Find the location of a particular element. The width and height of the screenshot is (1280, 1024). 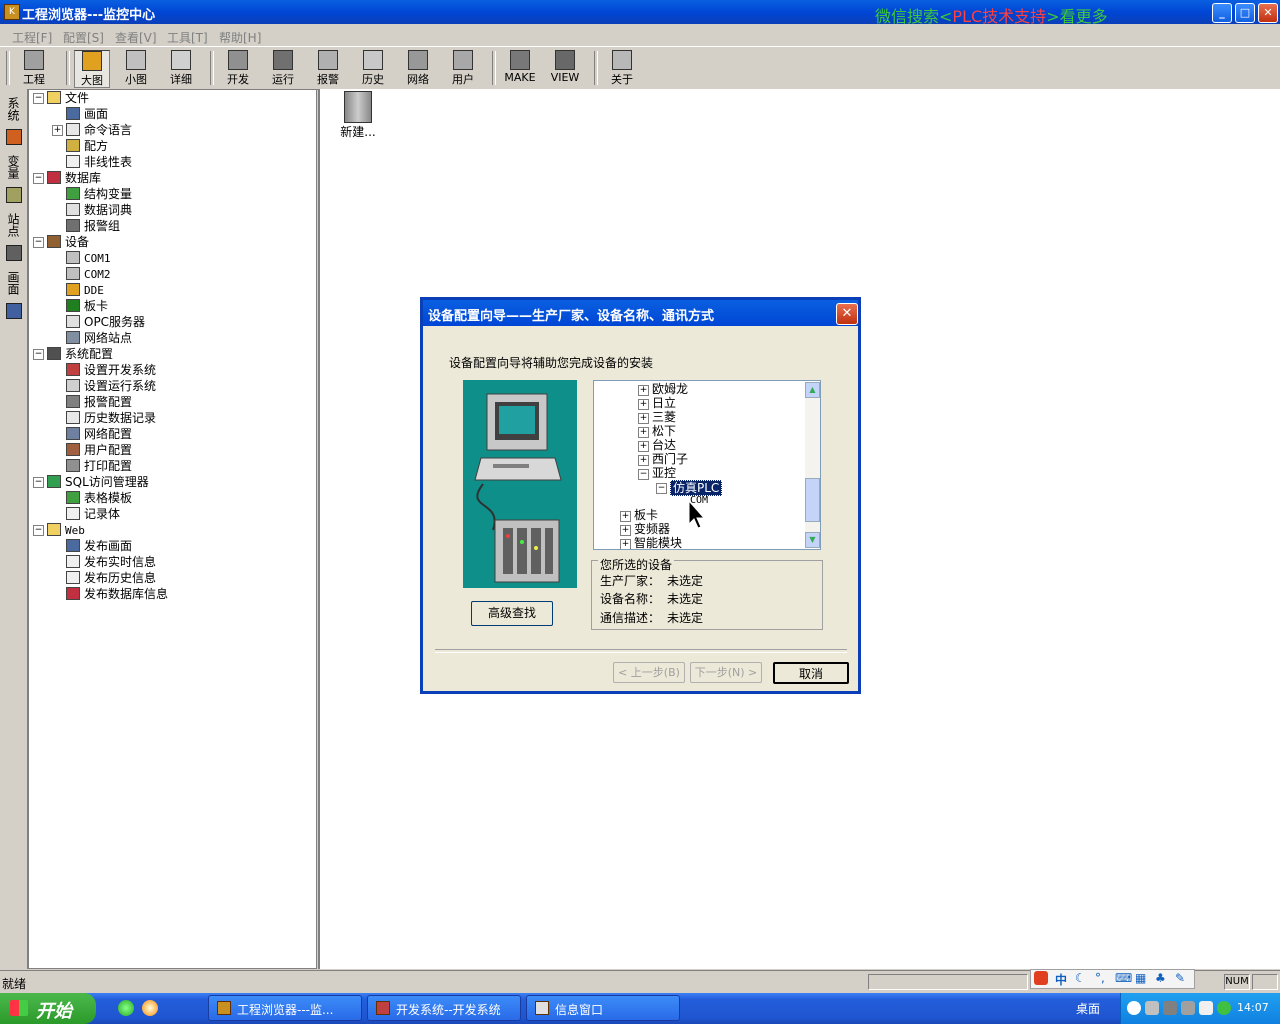

tree-node-print-config: 打印配置 is located at coordinates (99, 466).